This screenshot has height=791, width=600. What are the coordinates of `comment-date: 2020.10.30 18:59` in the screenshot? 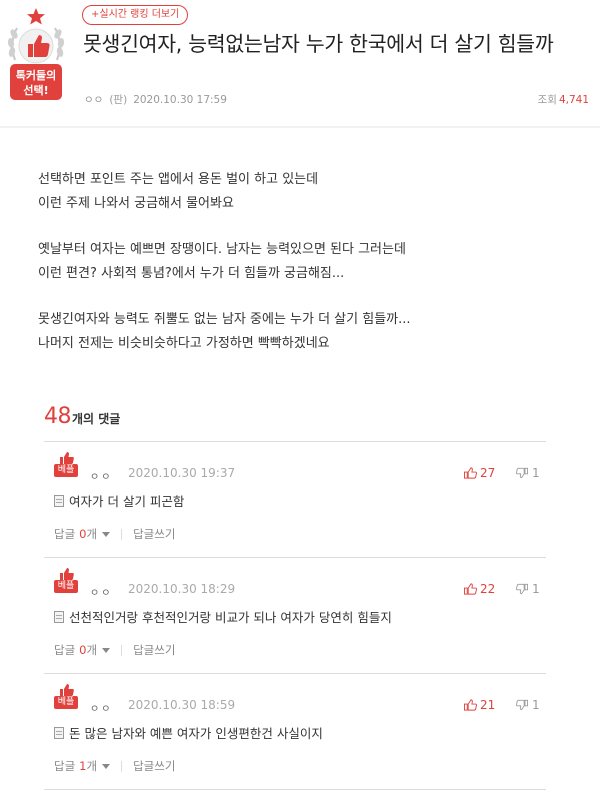 It's located at (182, 705).